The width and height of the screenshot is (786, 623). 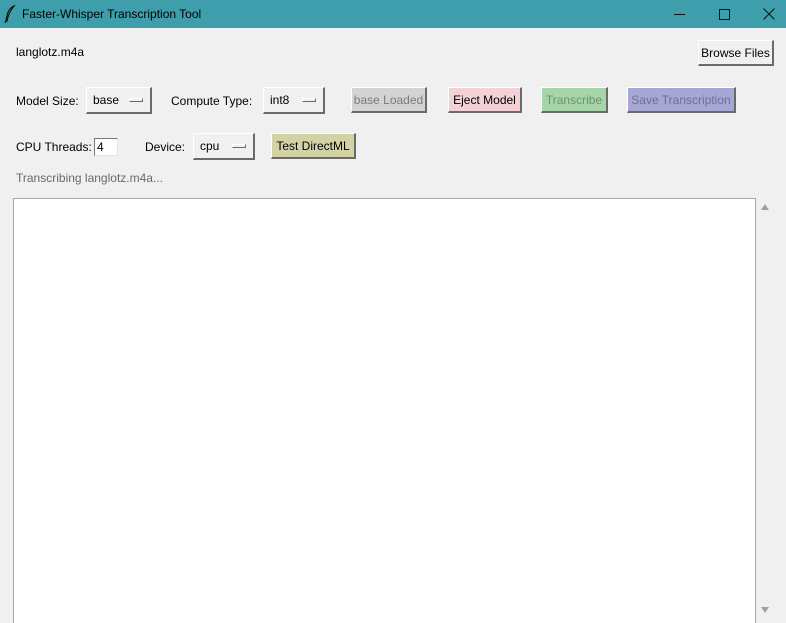 What do you see at coordinates (224, 146) in the screenshot?
I see `device-dropdown: cpu` at bounding box center [224, 146].